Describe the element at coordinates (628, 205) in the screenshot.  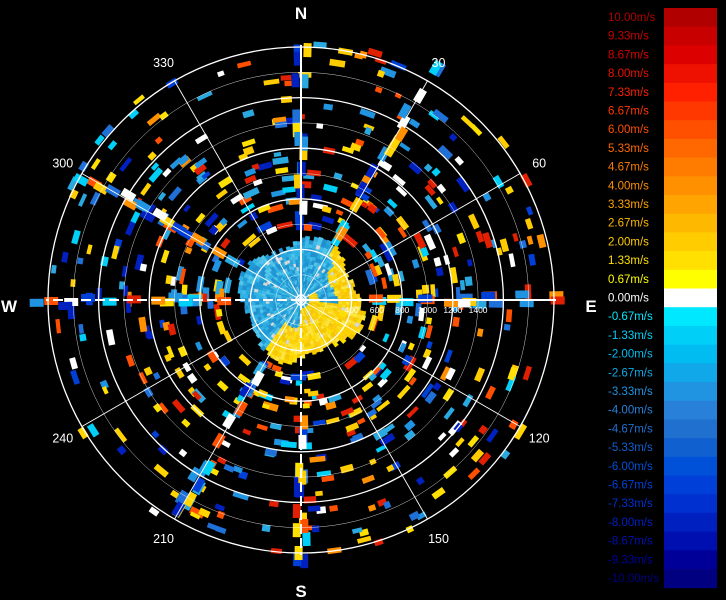
I see `colorbar-label: 3.33m/s` at that location.